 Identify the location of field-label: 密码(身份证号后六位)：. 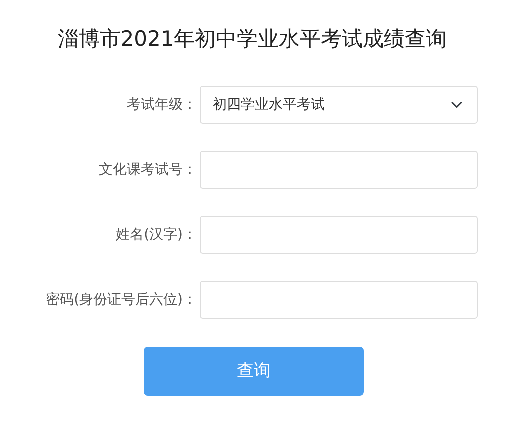
(121, 300).